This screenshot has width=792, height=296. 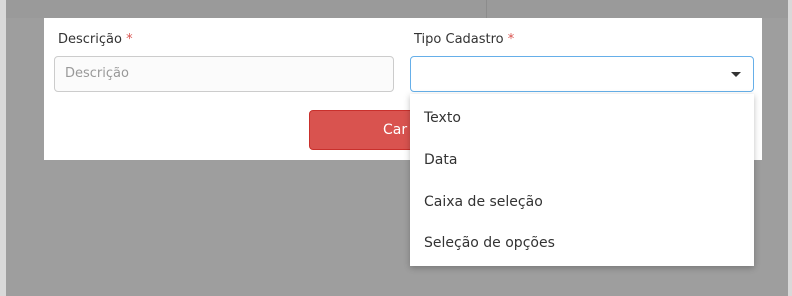 What do you see at coordinates (736, 74) in the screenshot?
I see `caret-down-icon` at bounding box center [736, 74].